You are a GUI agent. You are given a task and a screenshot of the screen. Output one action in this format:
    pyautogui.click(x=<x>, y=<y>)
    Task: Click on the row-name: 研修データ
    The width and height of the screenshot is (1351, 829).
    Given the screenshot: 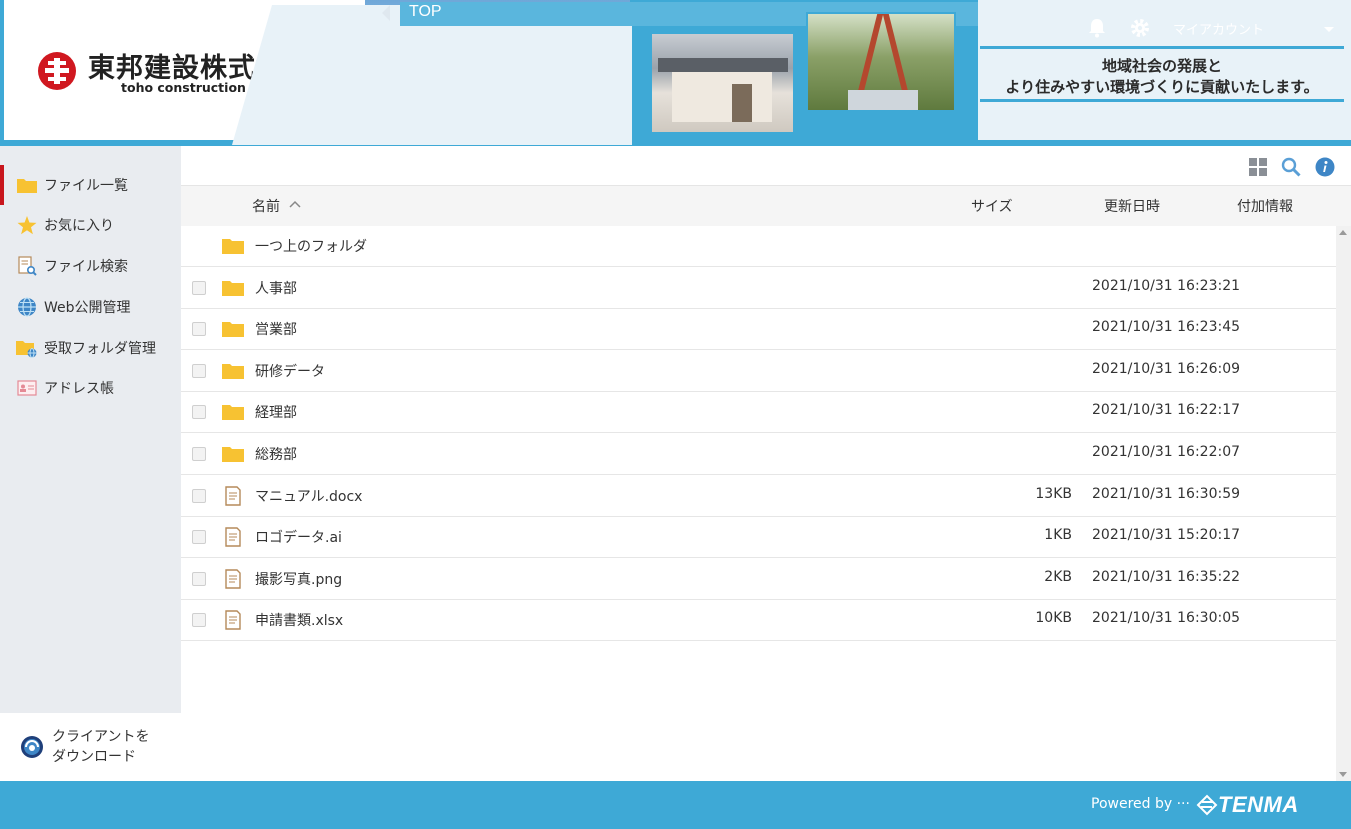 What is the action you would take?
    pyautogui.click(x=290, y=371)
    